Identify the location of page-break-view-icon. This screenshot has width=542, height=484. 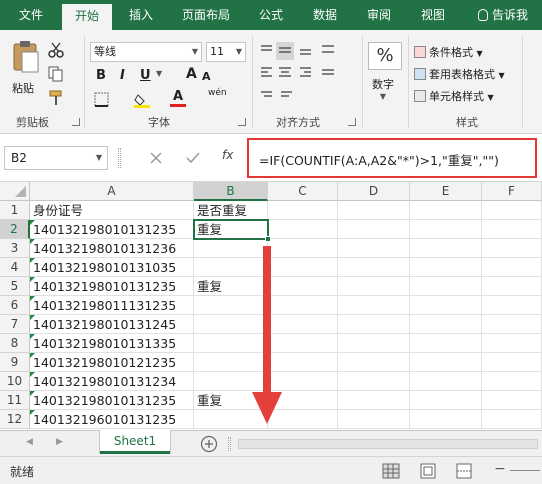
(464, 471).